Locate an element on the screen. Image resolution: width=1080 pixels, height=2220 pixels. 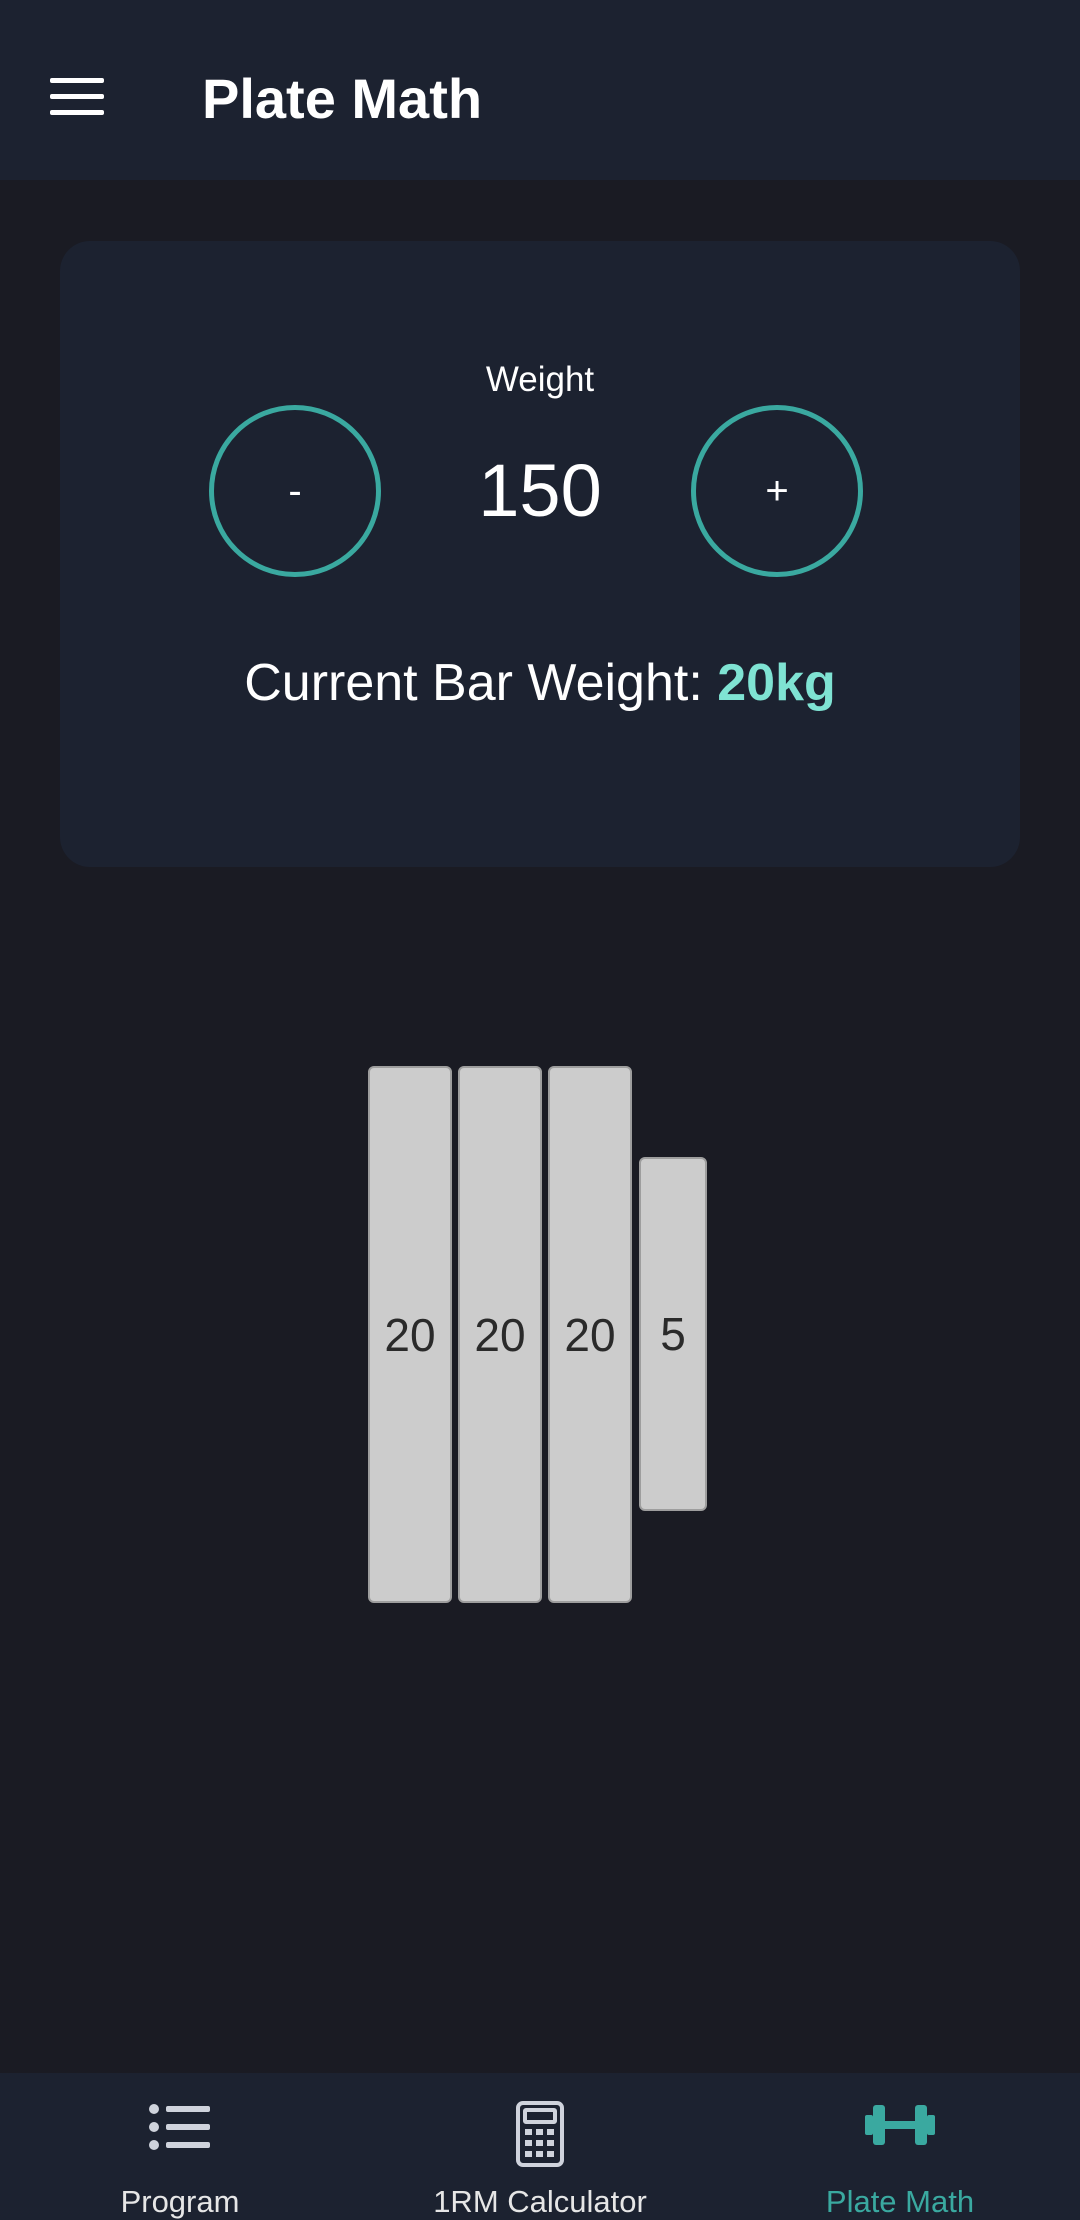
plate-5kg: 5 is located at coordinates (673, 1334).